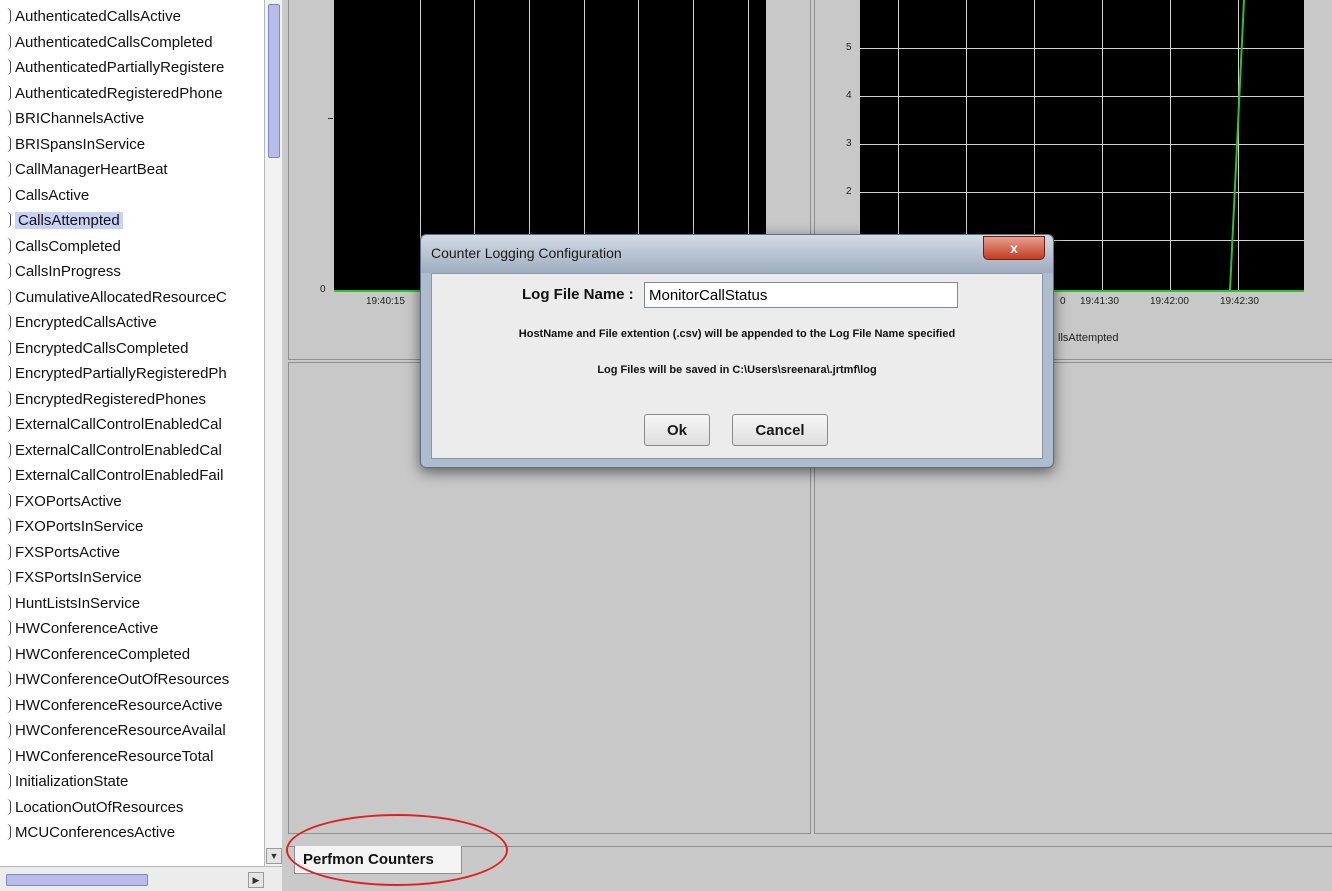  Describe the element at coordinates (849, 47) in the screenshot. I see `y-tick-label: 5` at that location.